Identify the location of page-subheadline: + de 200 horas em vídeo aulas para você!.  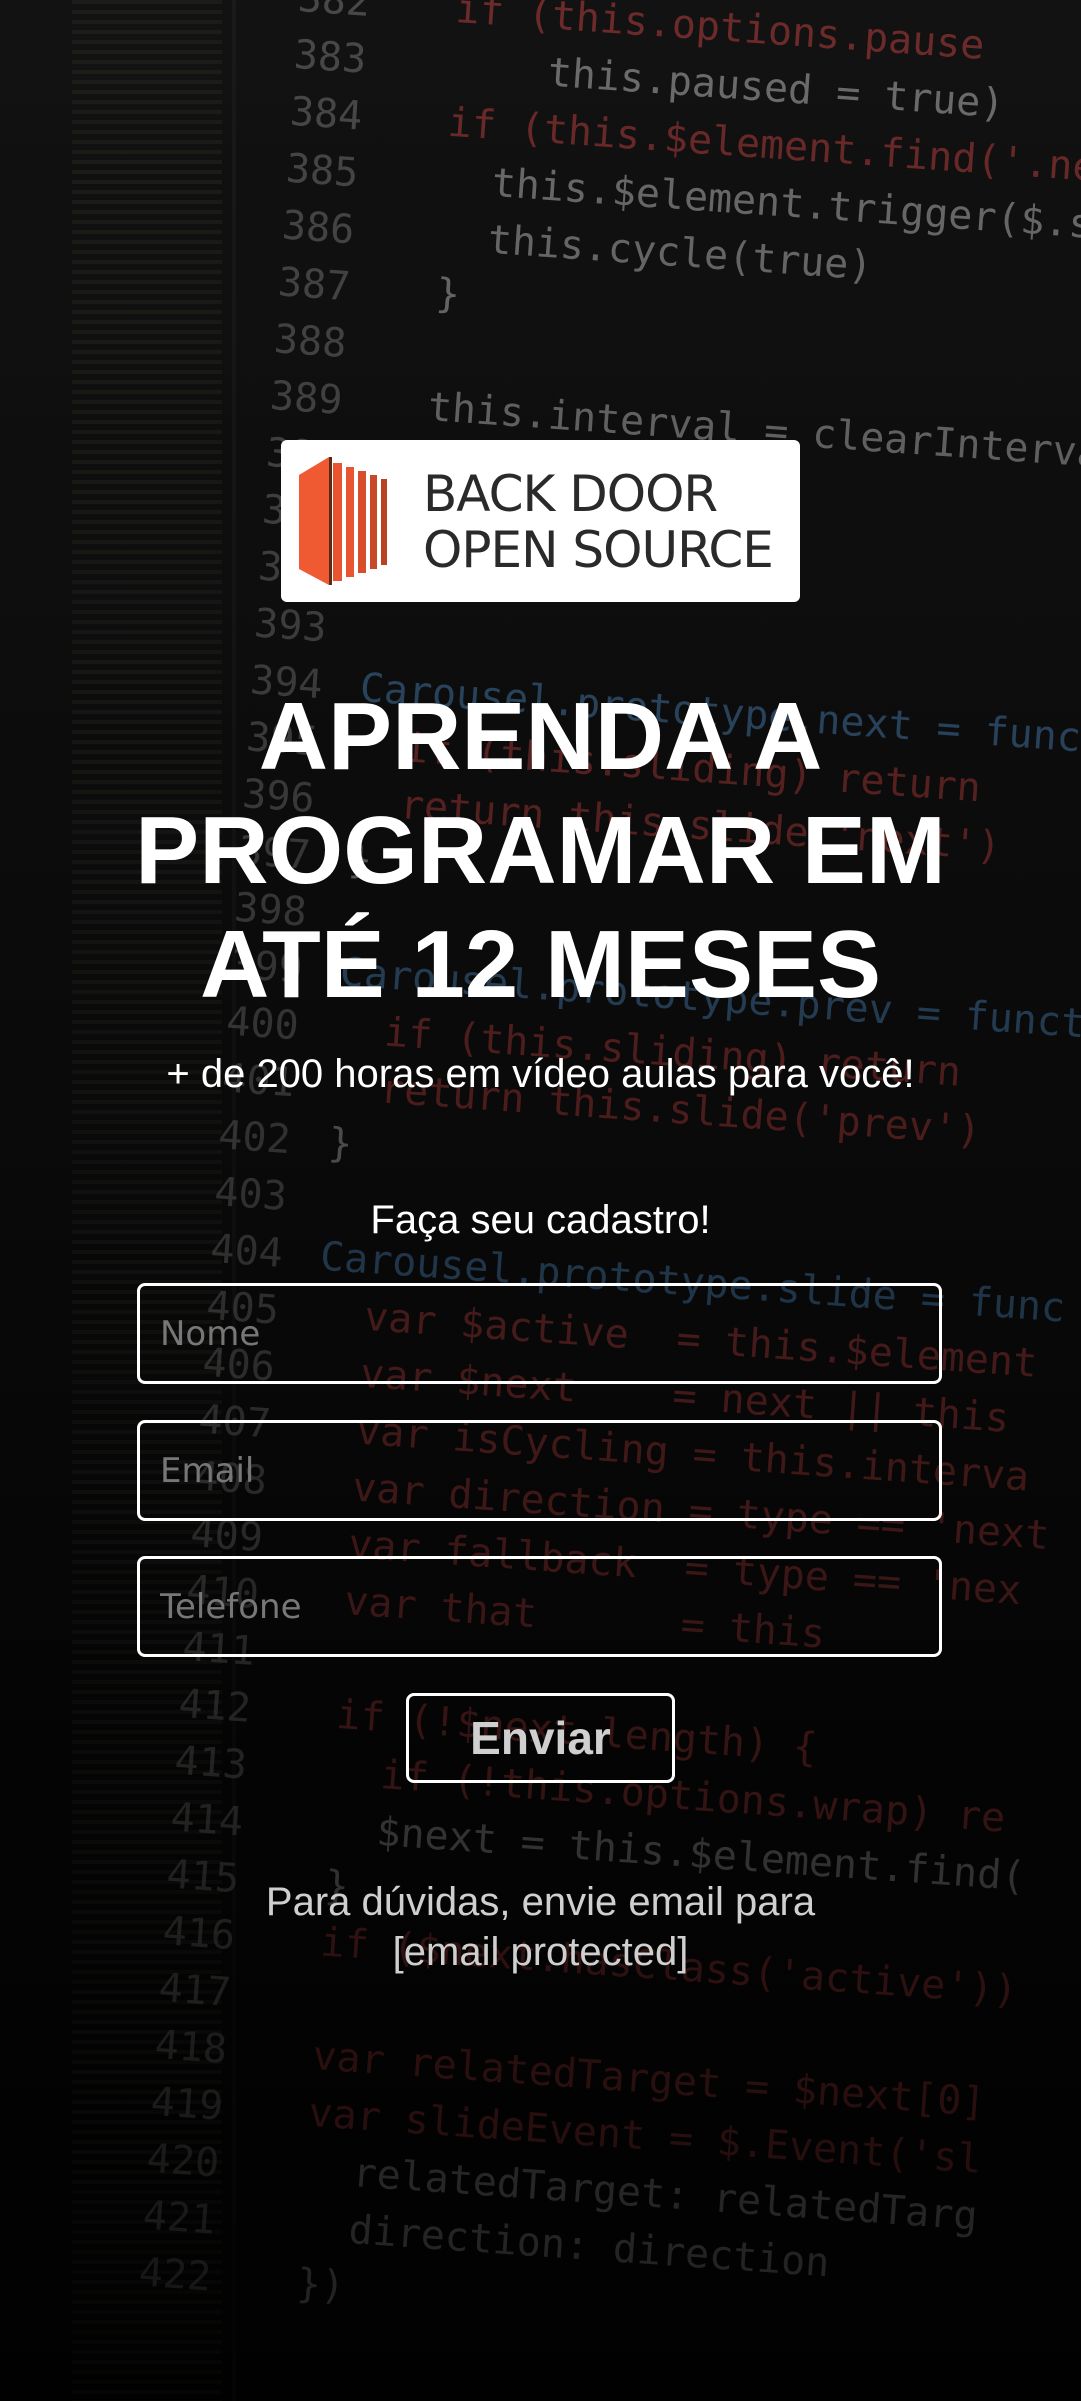
(540, 1074).